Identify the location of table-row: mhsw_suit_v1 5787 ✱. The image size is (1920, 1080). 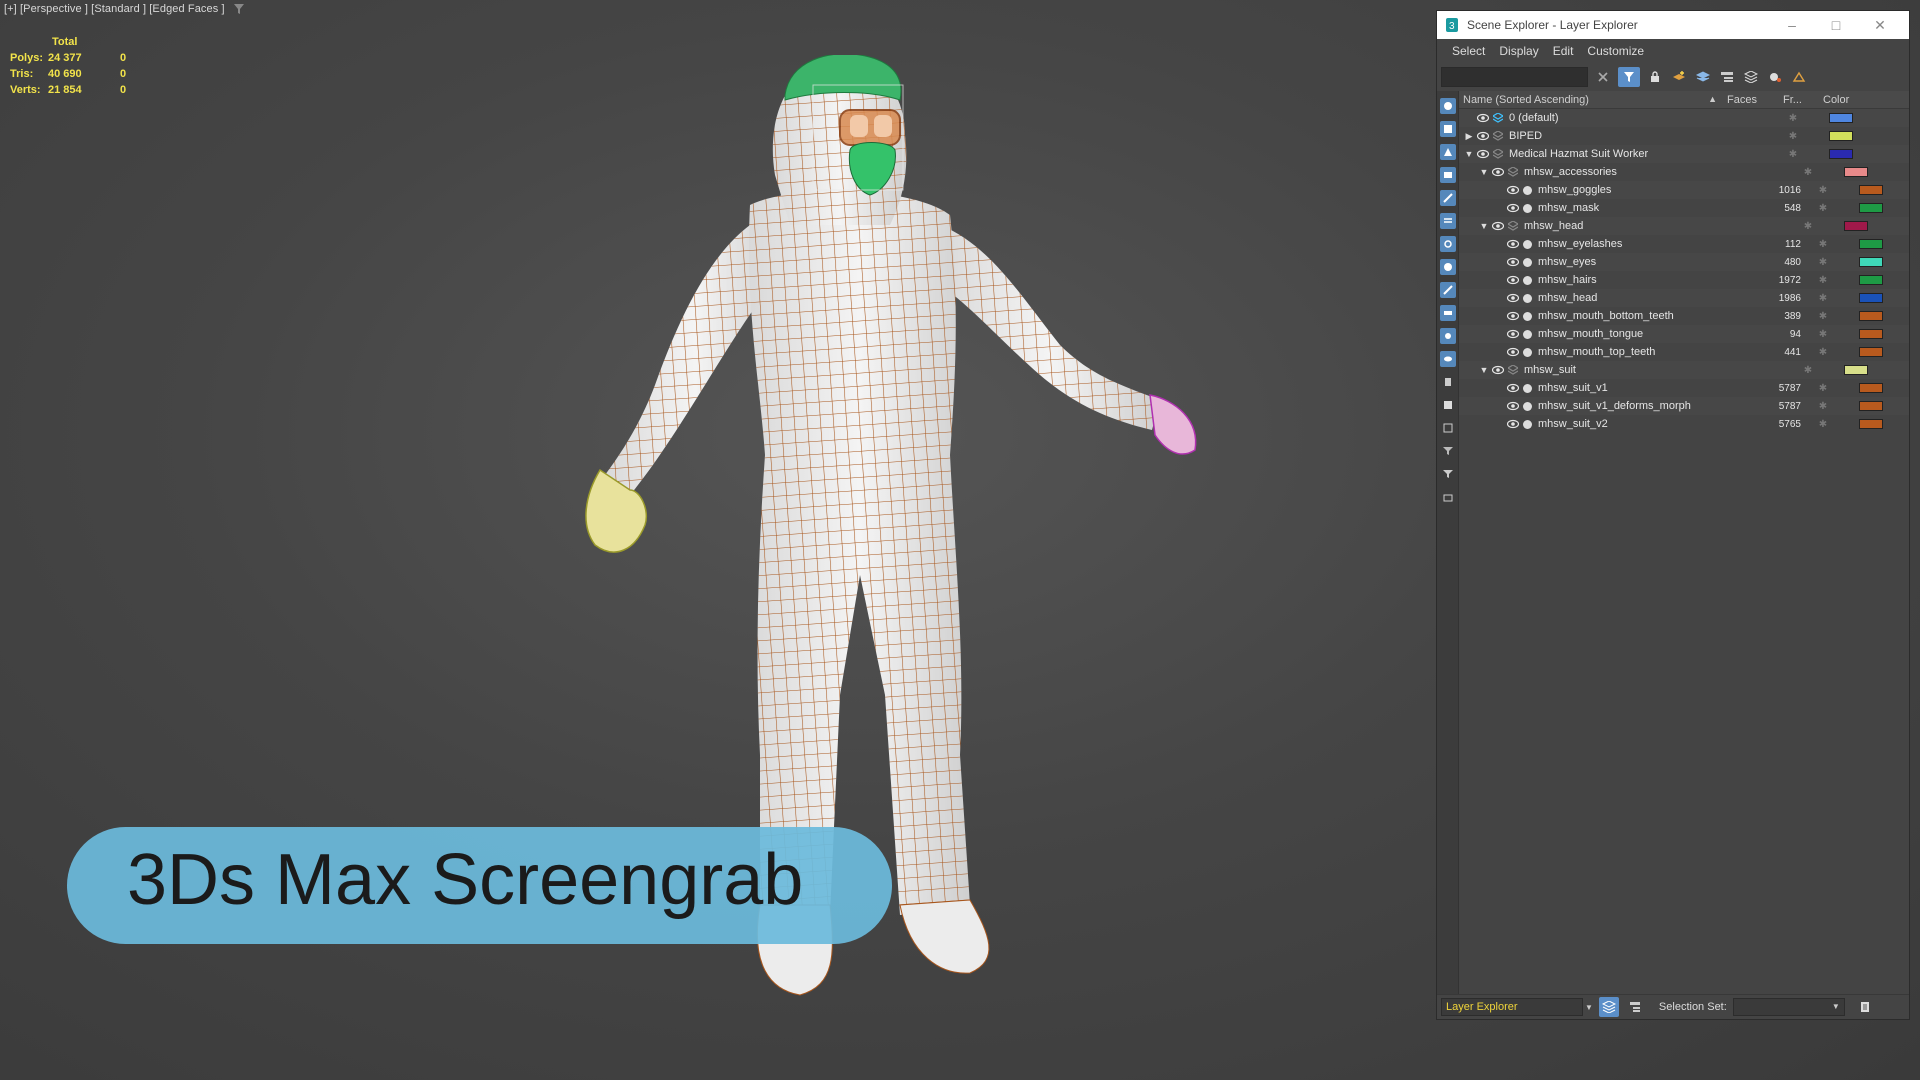
(1684, 388).